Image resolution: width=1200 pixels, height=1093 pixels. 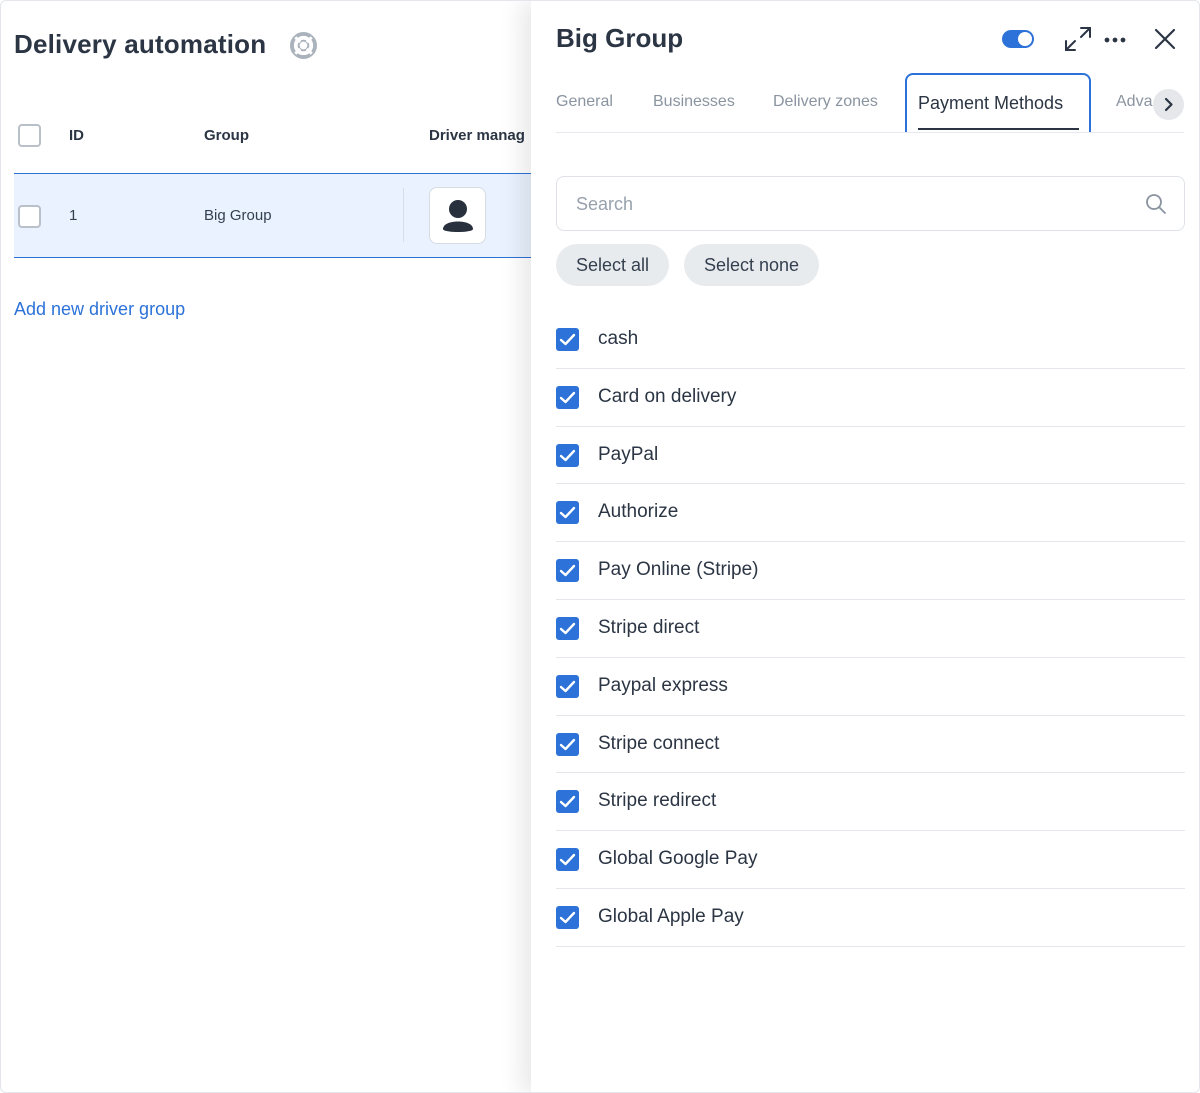 I want to click on search-box, so click(x=870, y=203).